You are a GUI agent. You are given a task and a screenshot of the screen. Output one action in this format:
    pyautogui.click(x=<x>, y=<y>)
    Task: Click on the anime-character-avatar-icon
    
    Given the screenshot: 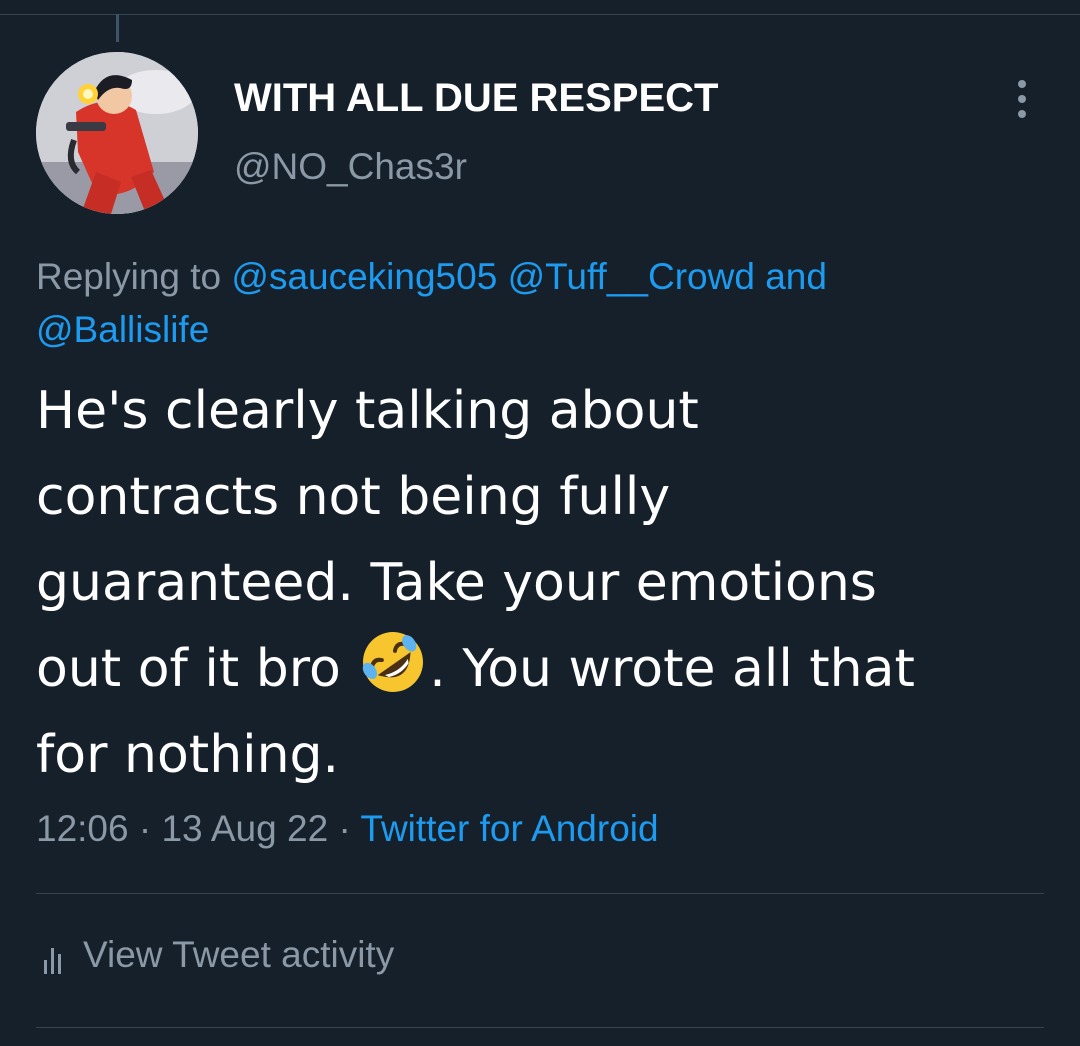 What is the action you would take?
    pyautogui.click(x=117, y=133)
    